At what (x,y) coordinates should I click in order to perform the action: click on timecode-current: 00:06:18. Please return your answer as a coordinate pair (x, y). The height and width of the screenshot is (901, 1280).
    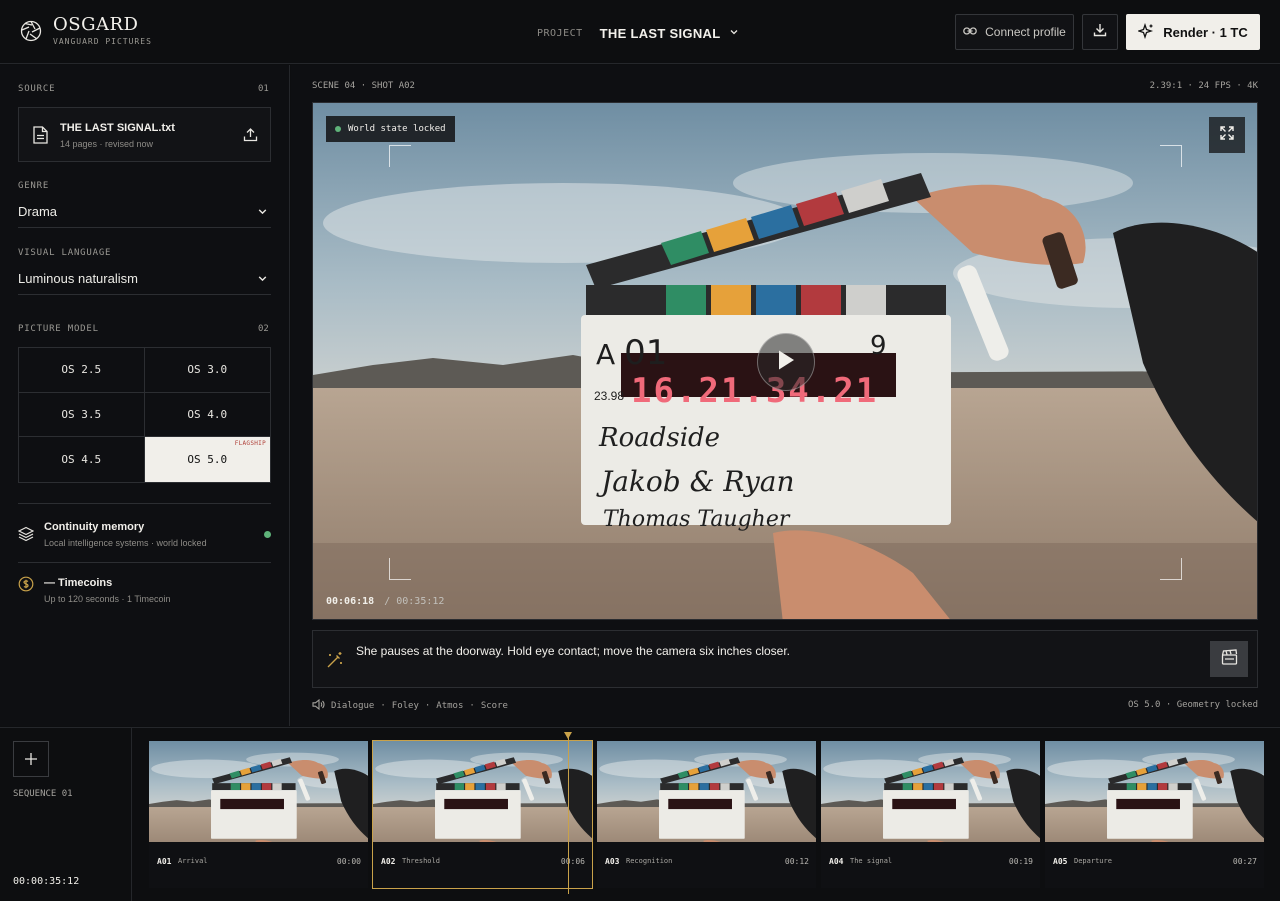
    Looking at the image, I should click on (350, 601).